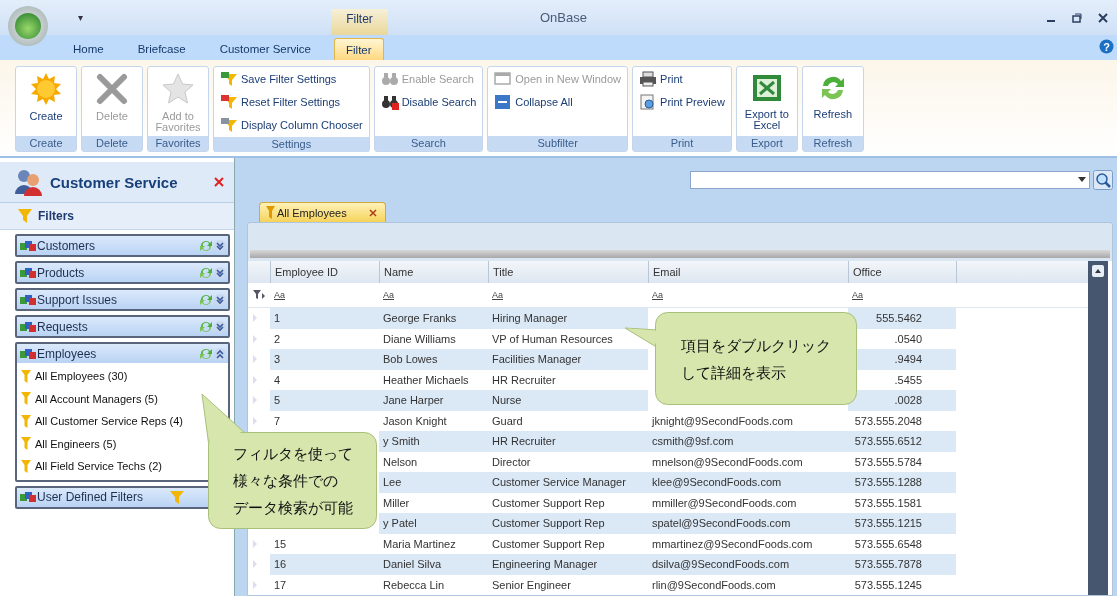  I want to click on table-cell: 5, so click(324, 400).